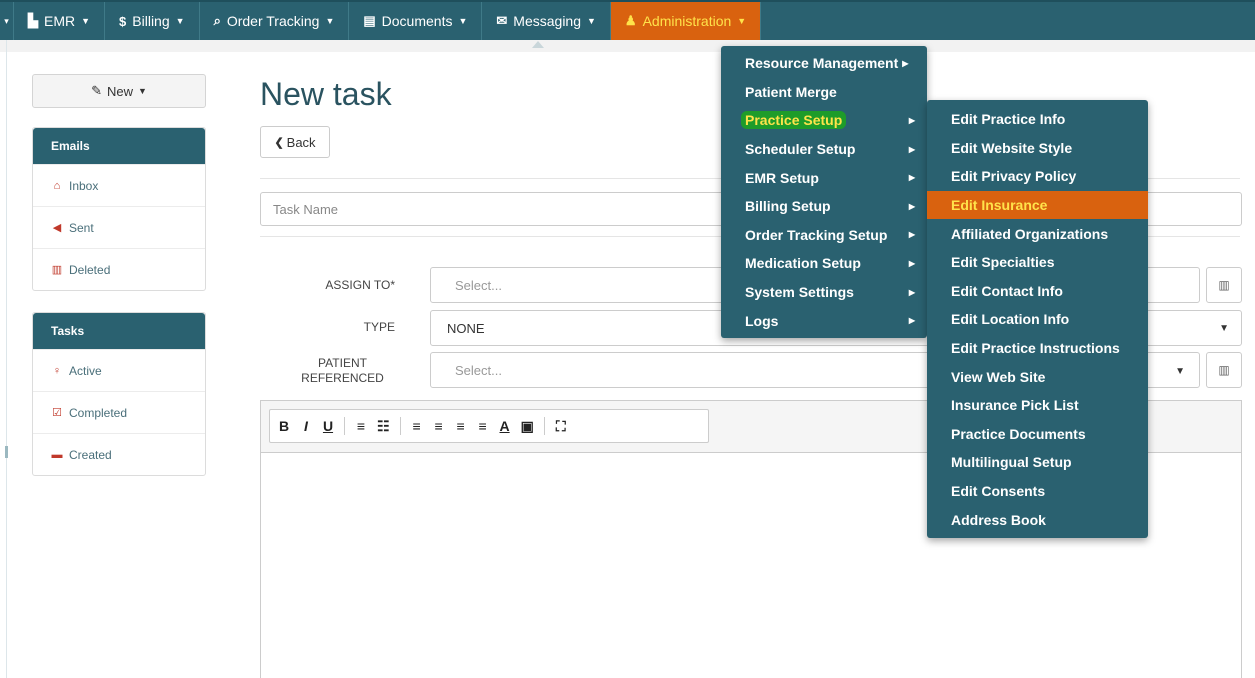  Describe the element at coordinates (824, 92) in the screenshot. I see `menu-item-patient-merge: Patient Merge` at that location.